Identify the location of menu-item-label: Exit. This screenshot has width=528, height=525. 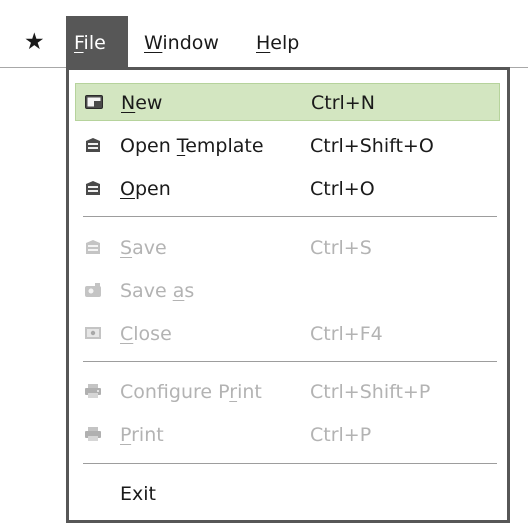
(138, 494).